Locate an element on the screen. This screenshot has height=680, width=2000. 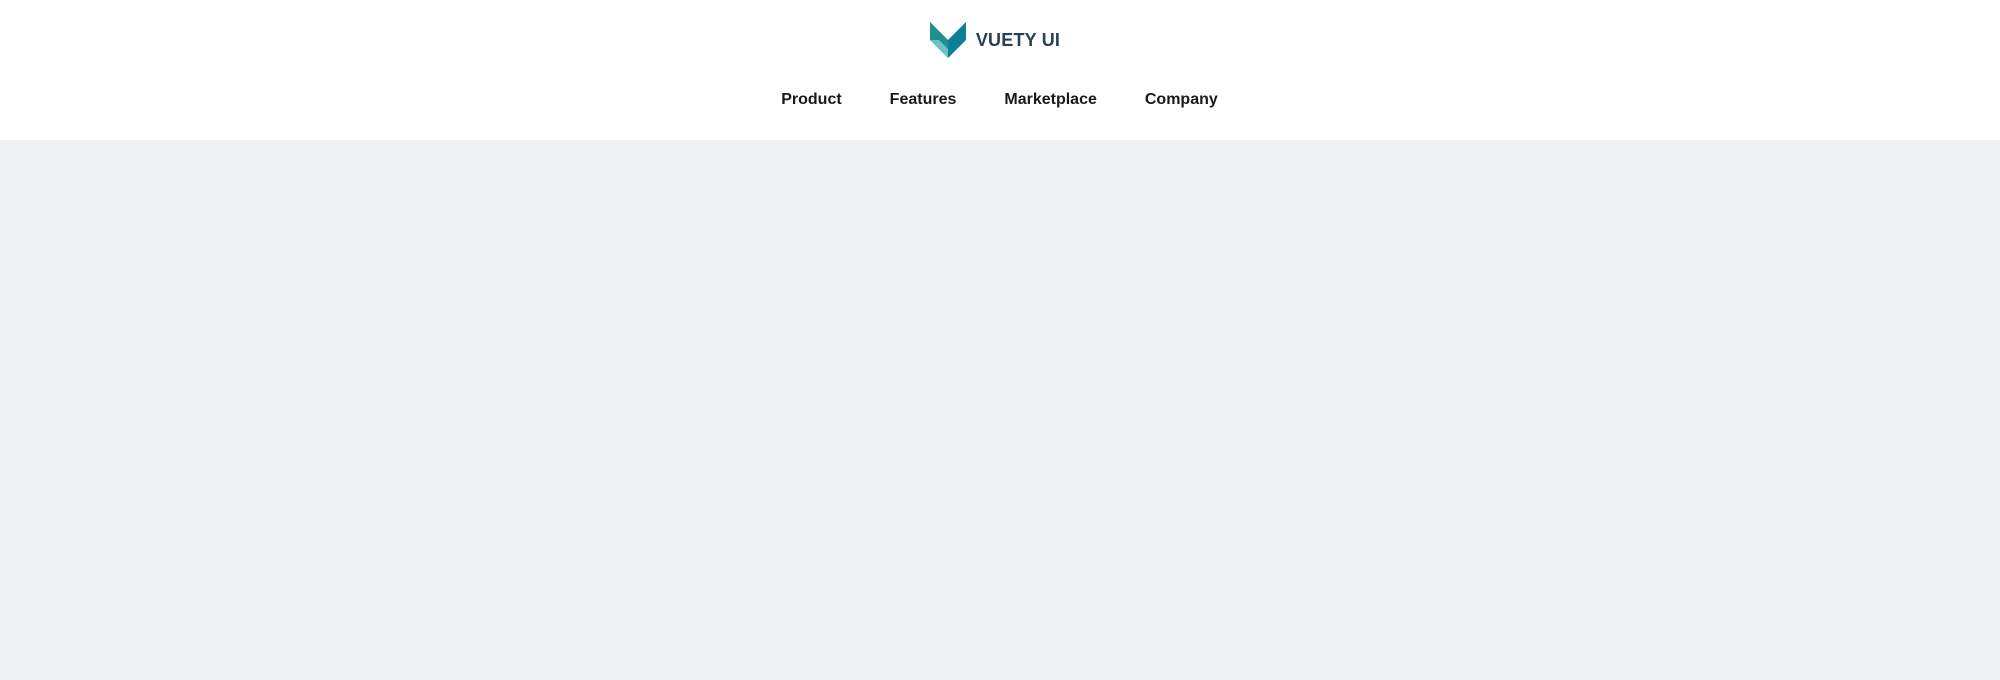
brand-name: VUETY UI is located at coordinates (1018, 39).